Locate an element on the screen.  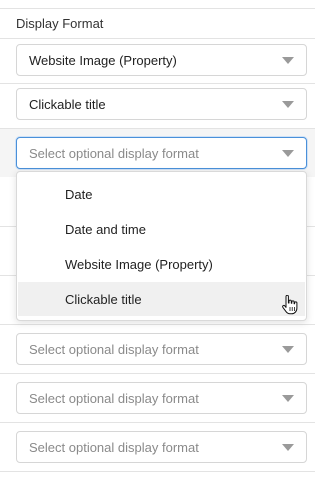
hand-pointer-icon is located at coordinates (290, 305).